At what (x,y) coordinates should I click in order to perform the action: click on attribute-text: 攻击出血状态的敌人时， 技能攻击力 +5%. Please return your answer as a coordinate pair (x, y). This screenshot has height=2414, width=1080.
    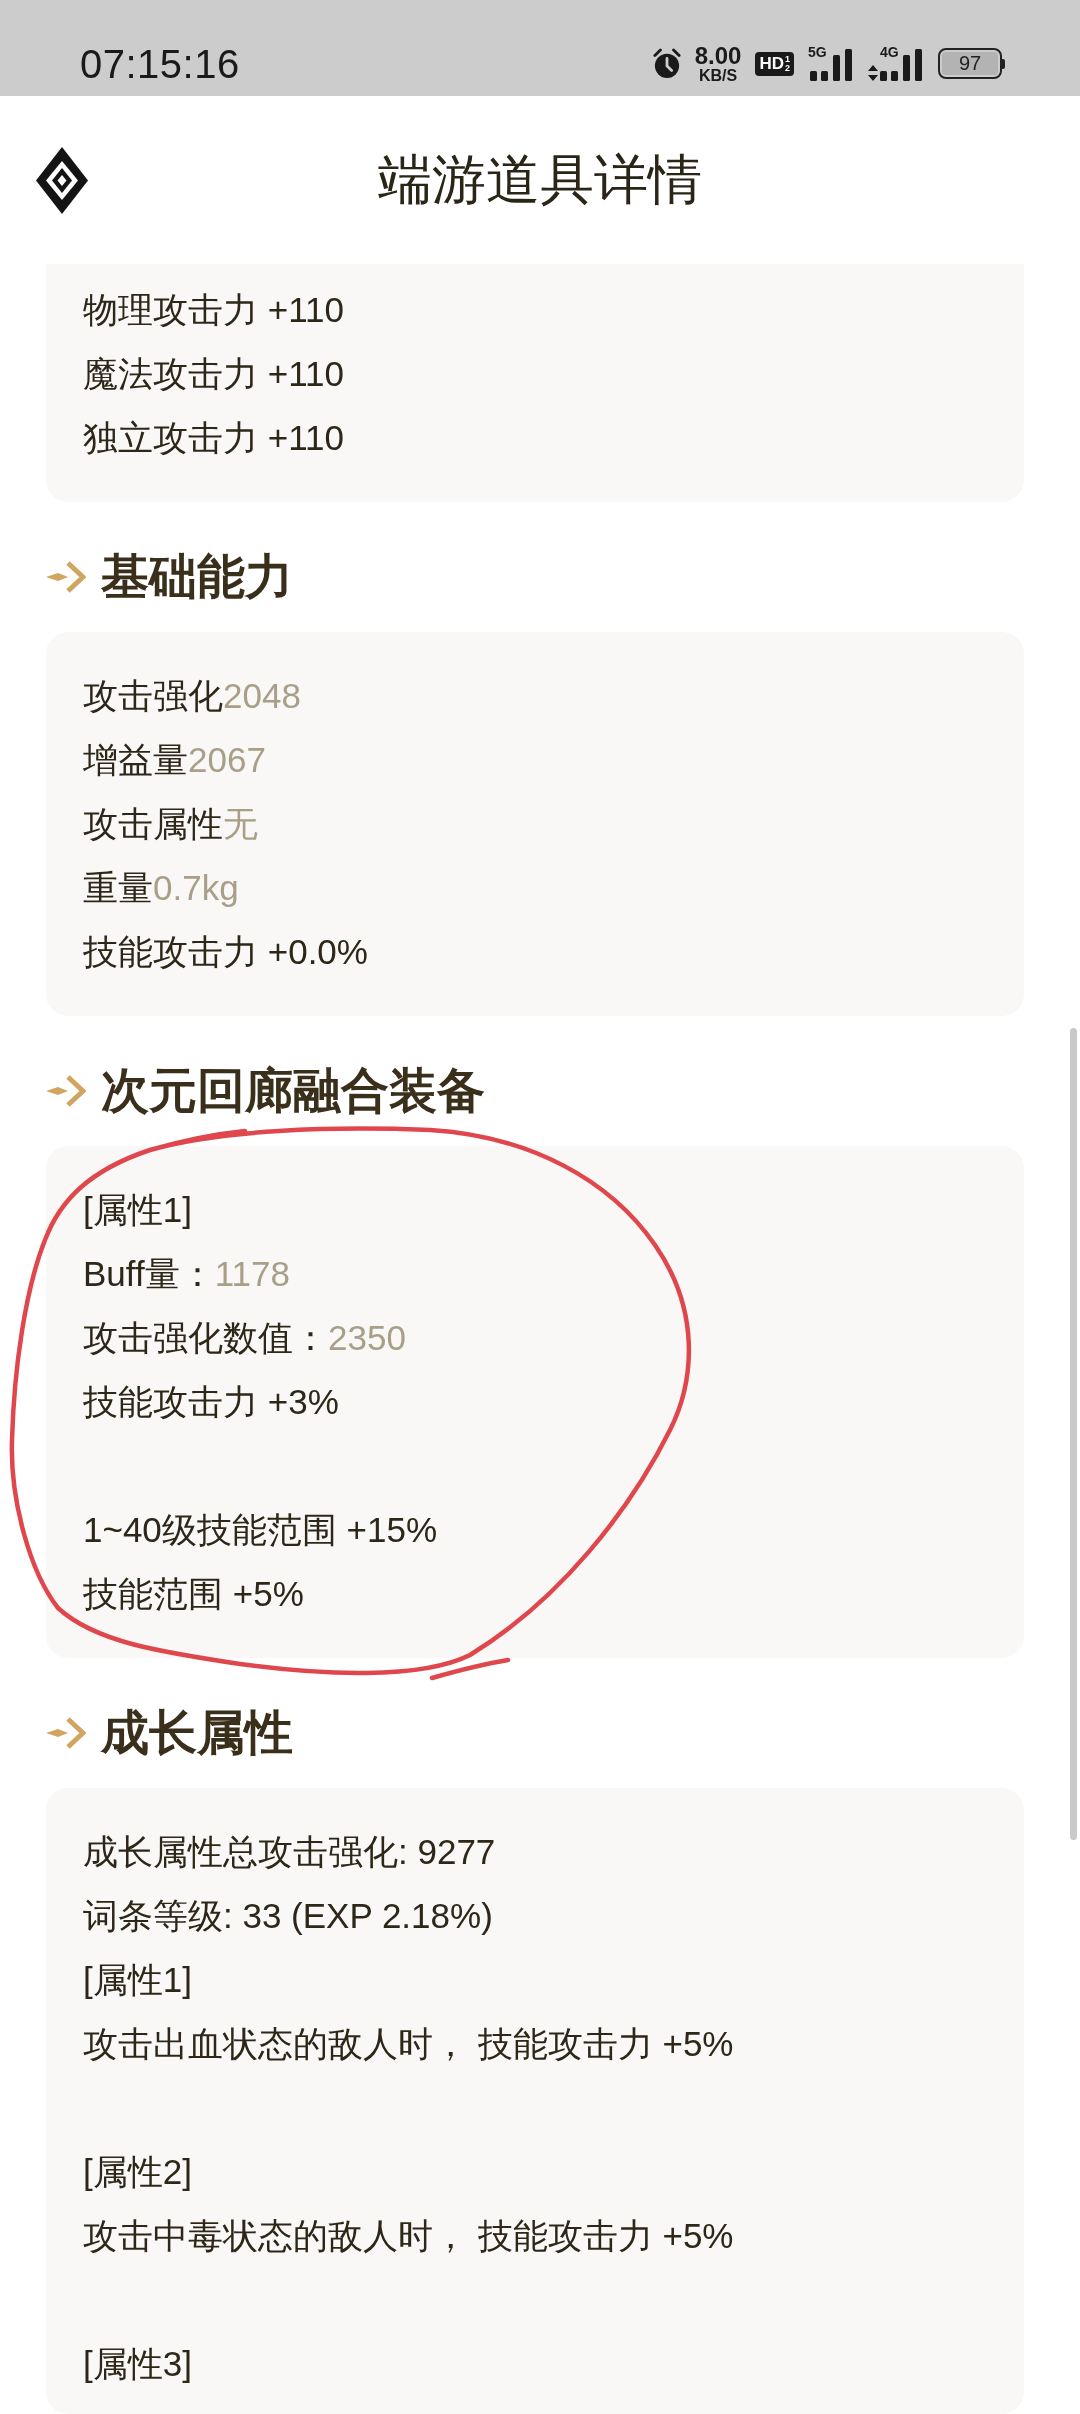
    Looking at the image, I should click on (408, 2043).